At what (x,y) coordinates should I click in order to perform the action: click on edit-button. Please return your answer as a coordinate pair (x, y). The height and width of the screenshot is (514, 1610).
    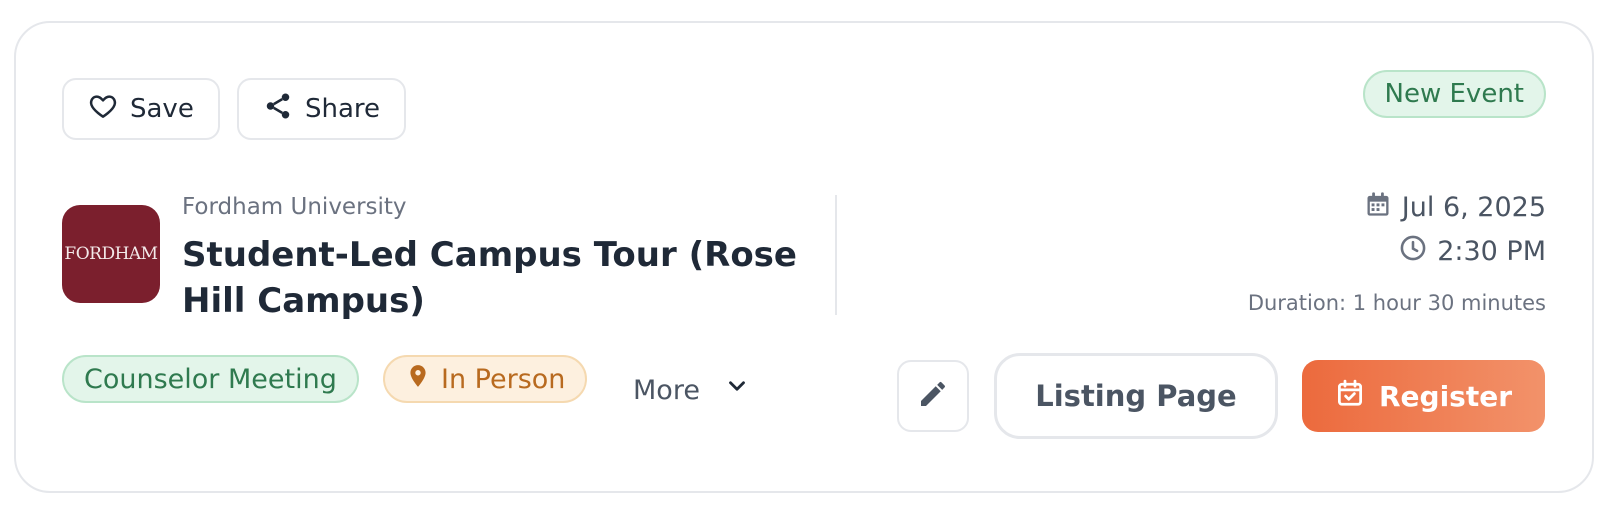
    Looking at the image, I should click on (933, 396).